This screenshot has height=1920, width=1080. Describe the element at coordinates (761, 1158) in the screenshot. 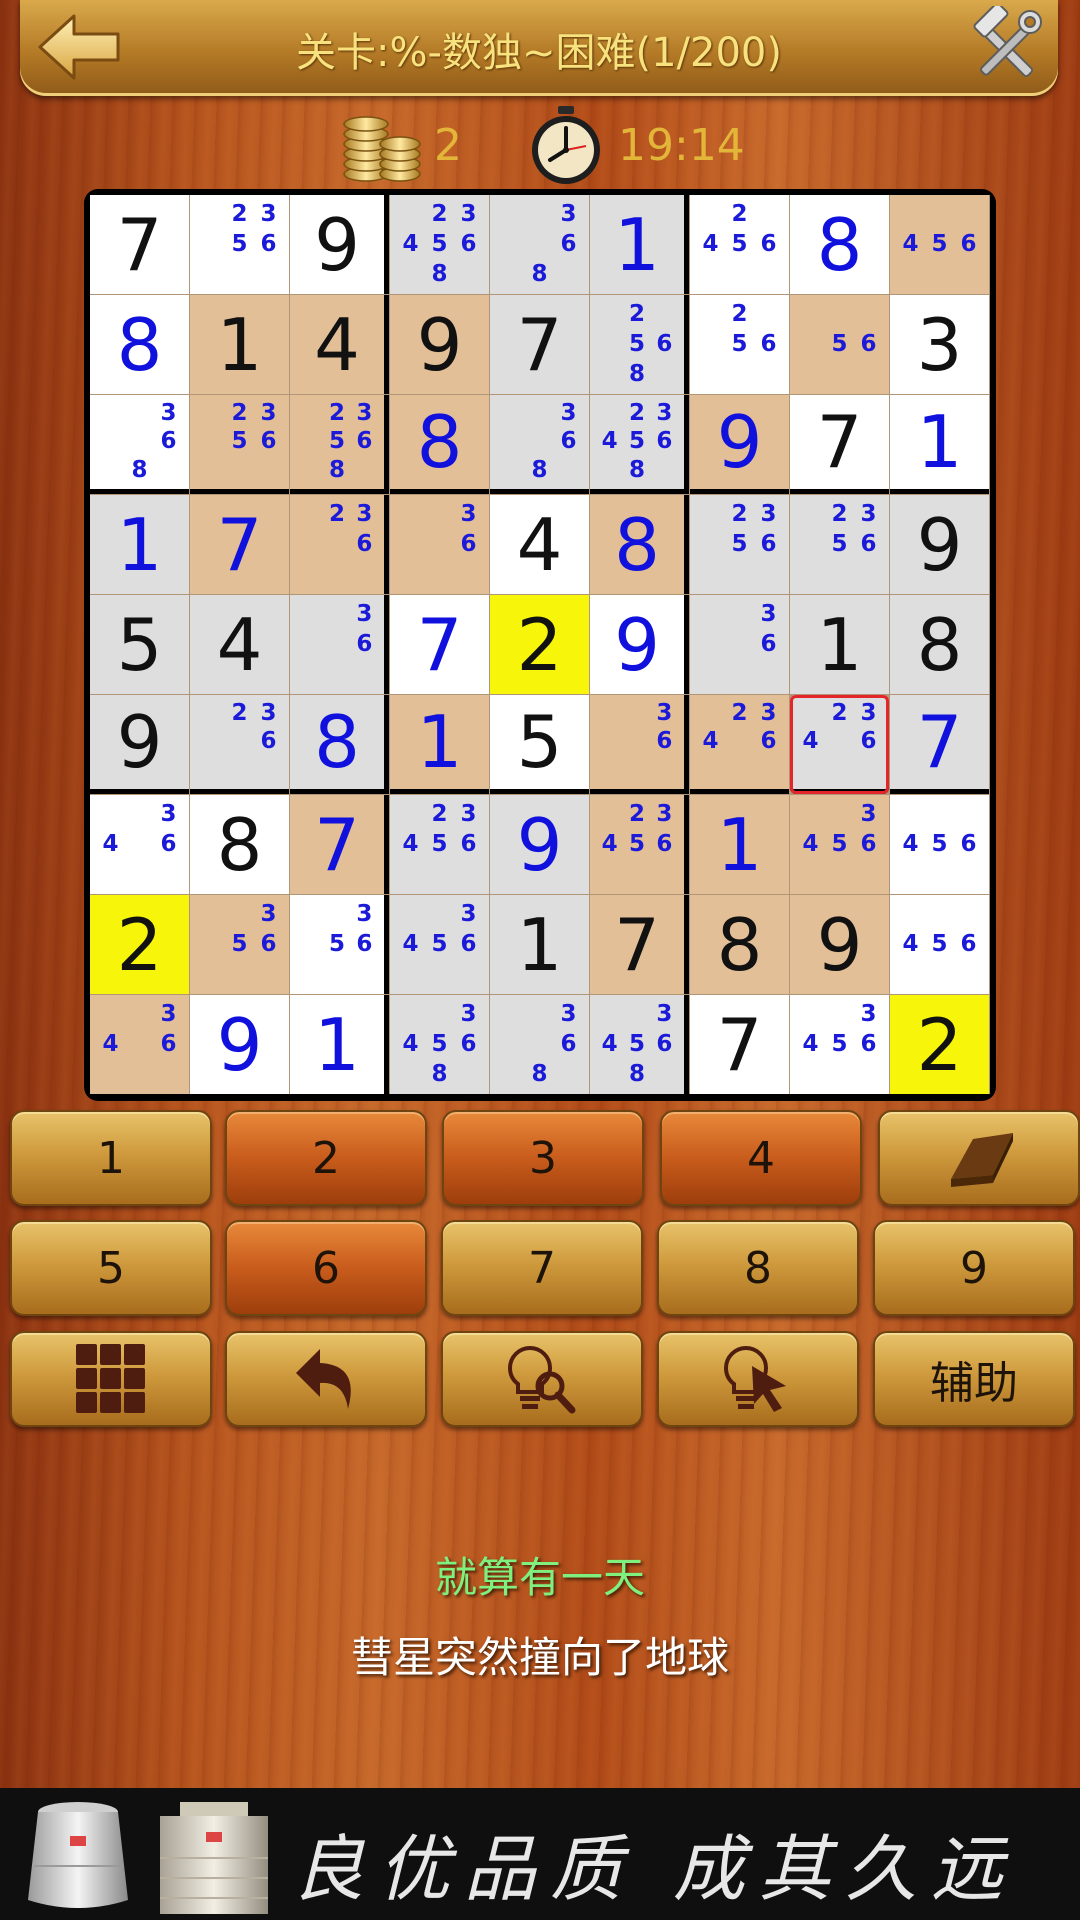

I see `key-4: 4` at that location.